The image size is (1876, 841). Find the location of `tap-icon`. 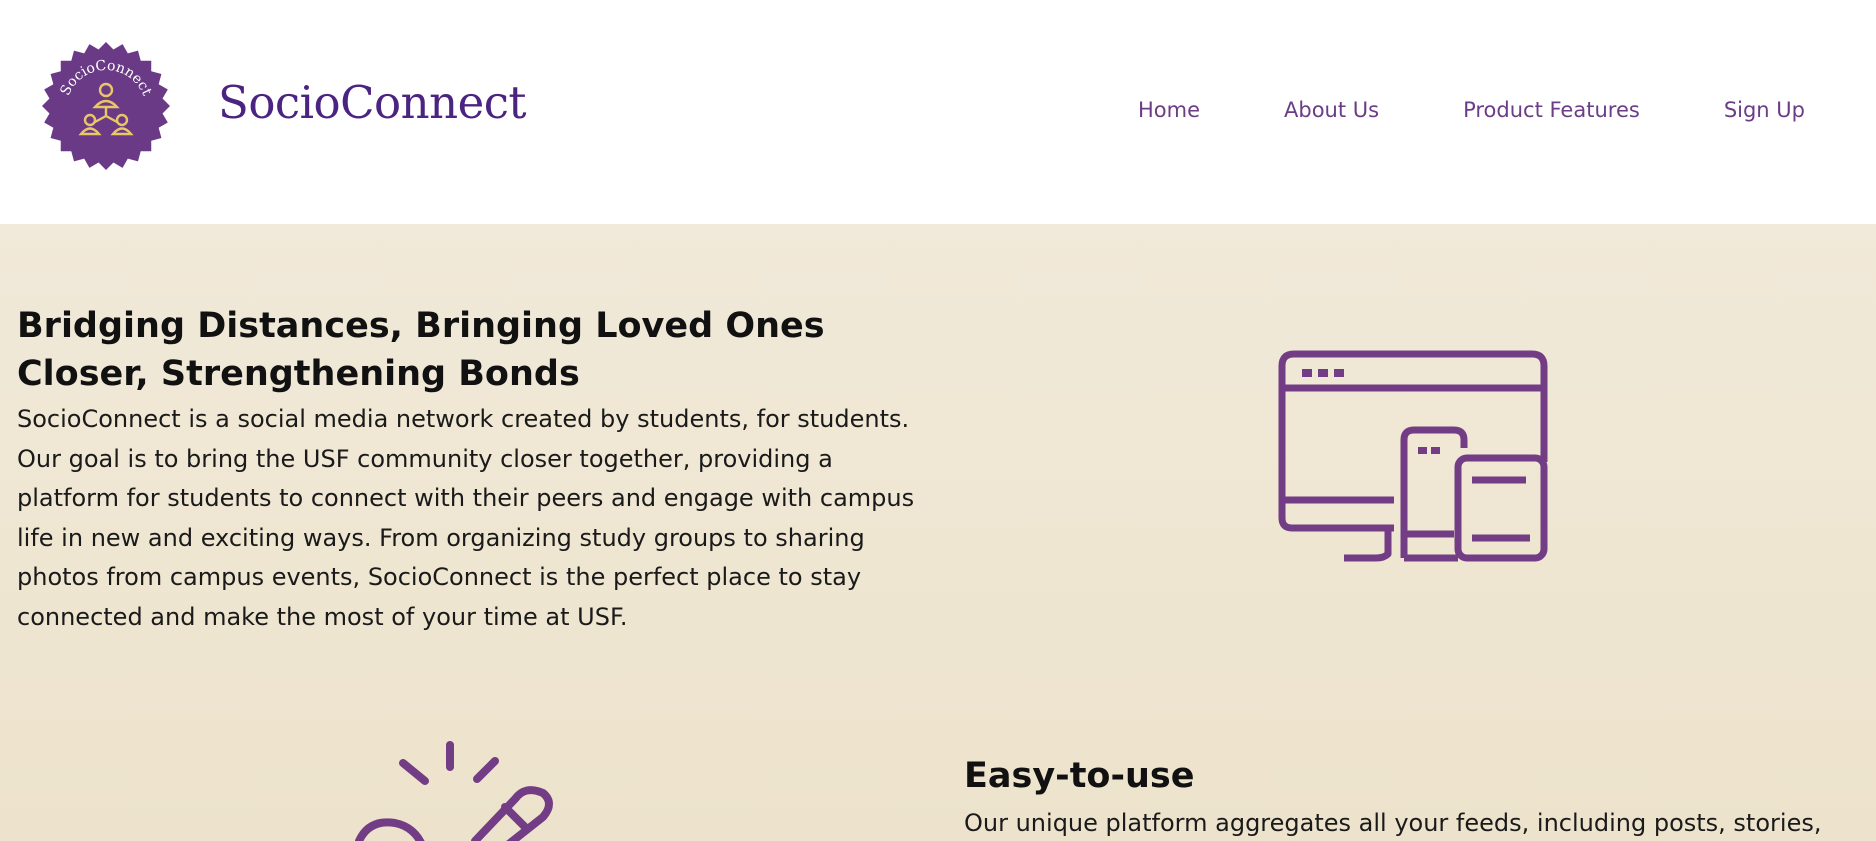

tap-icon is located at coordinates (454, 791).